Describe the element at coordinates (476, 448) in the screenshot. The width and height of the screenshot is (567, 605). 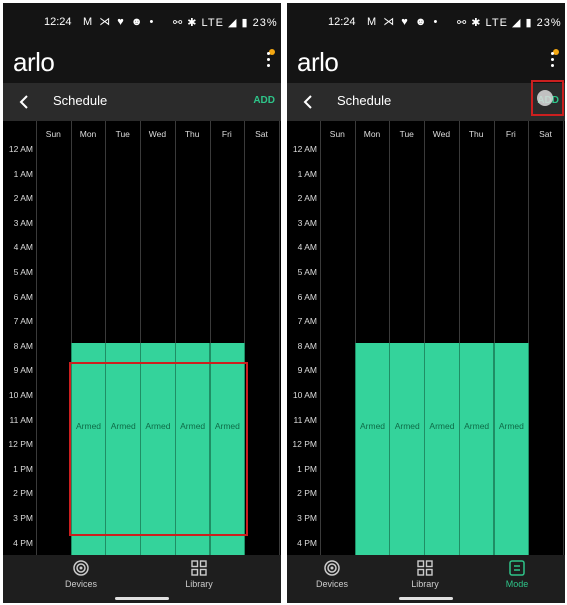
I see `armed-block-thu: Armed` at that location.